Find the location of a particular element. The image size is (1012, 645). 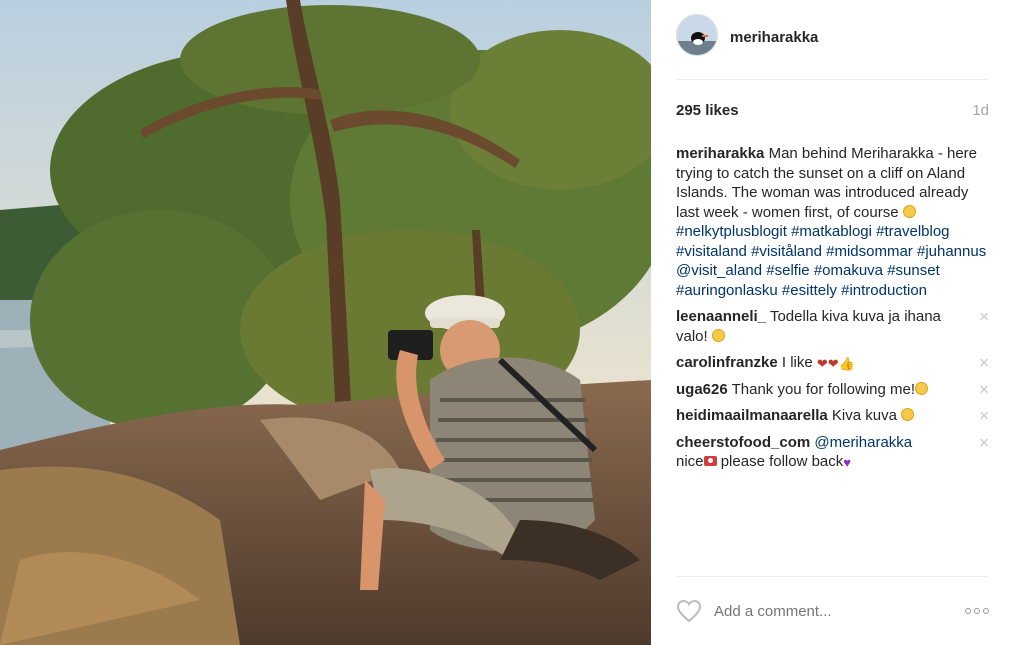

avatar is located at coordinates (697, 35).